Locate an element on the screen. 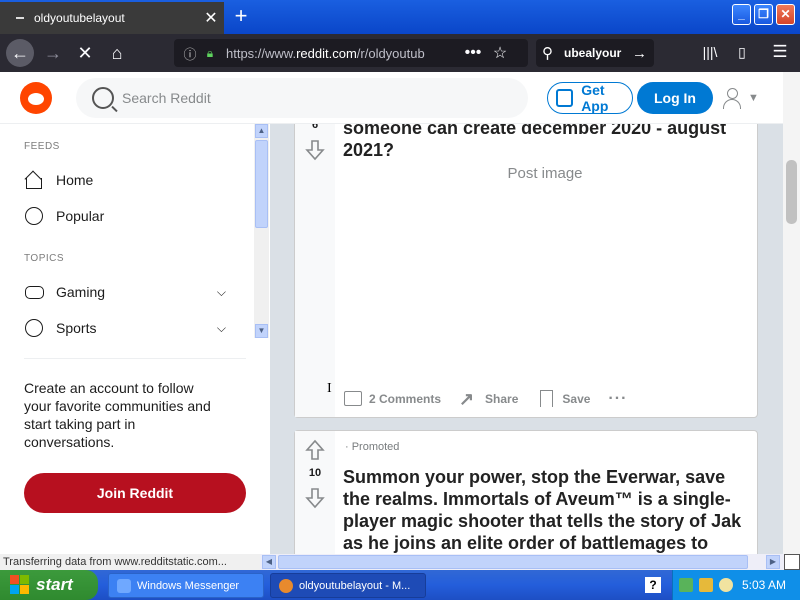  url-text: https://www.reddit.com/r/oldyoutub is located at coordinates (341, 53).